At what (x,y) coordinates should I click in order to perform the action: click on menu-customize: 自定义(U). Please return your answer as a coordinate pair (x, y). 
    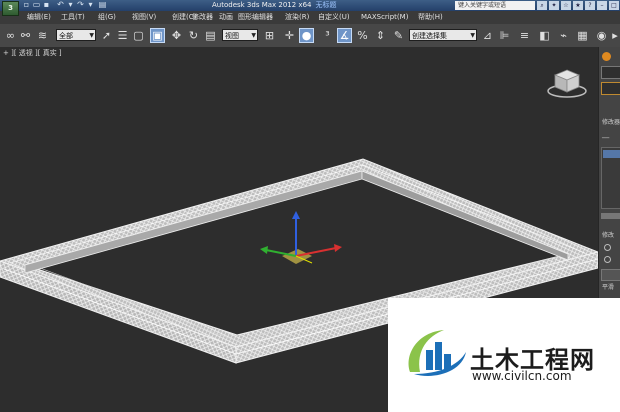
    Looking at the image, I should click on (334, 17).